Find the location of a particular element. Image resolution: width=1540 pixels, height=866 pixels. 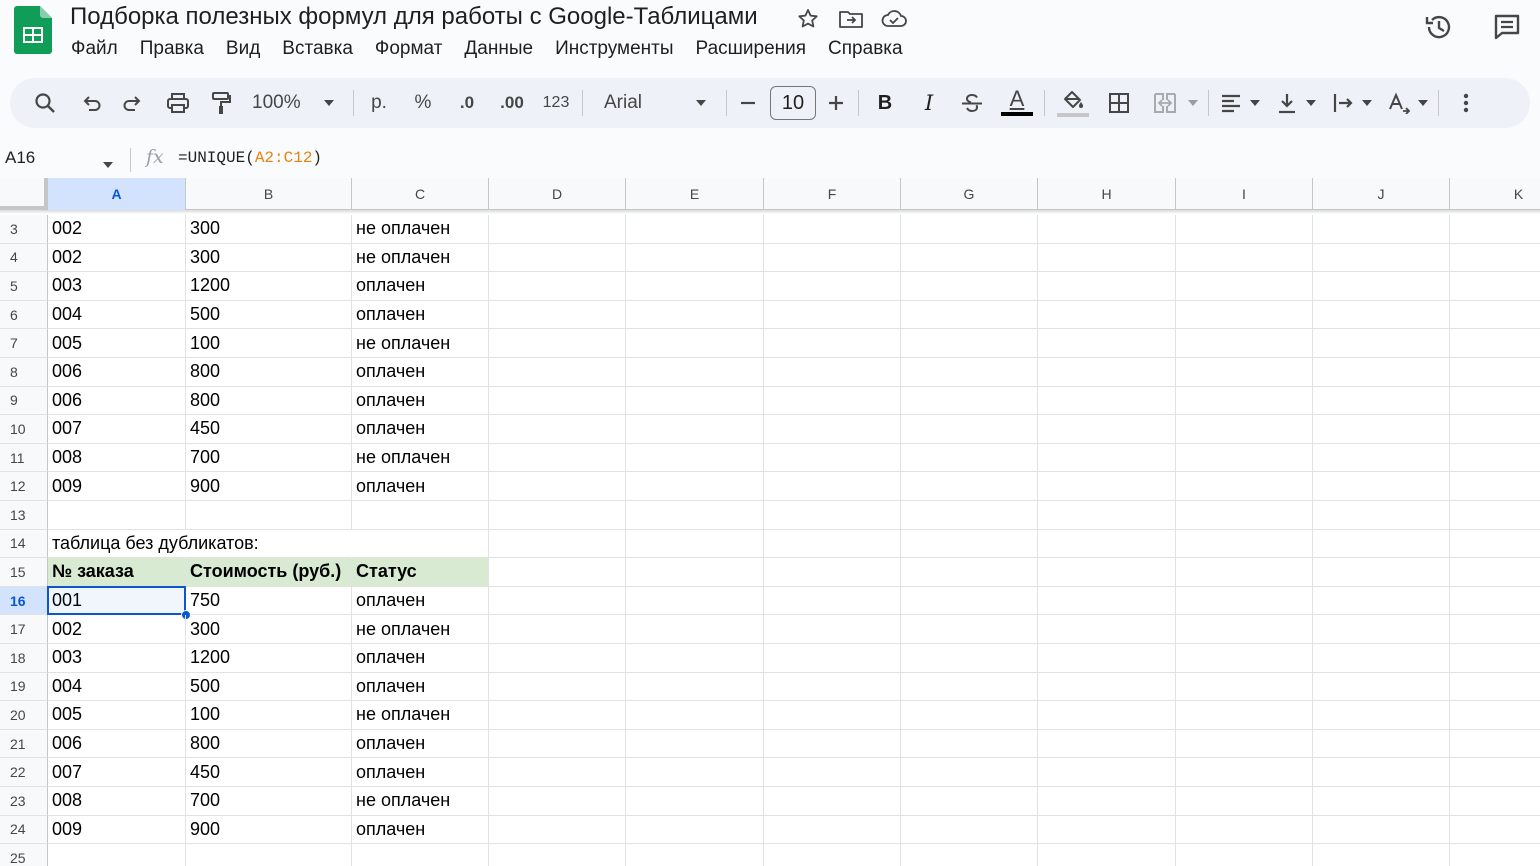

row-header: 18 is located at coordinates (24, 658).